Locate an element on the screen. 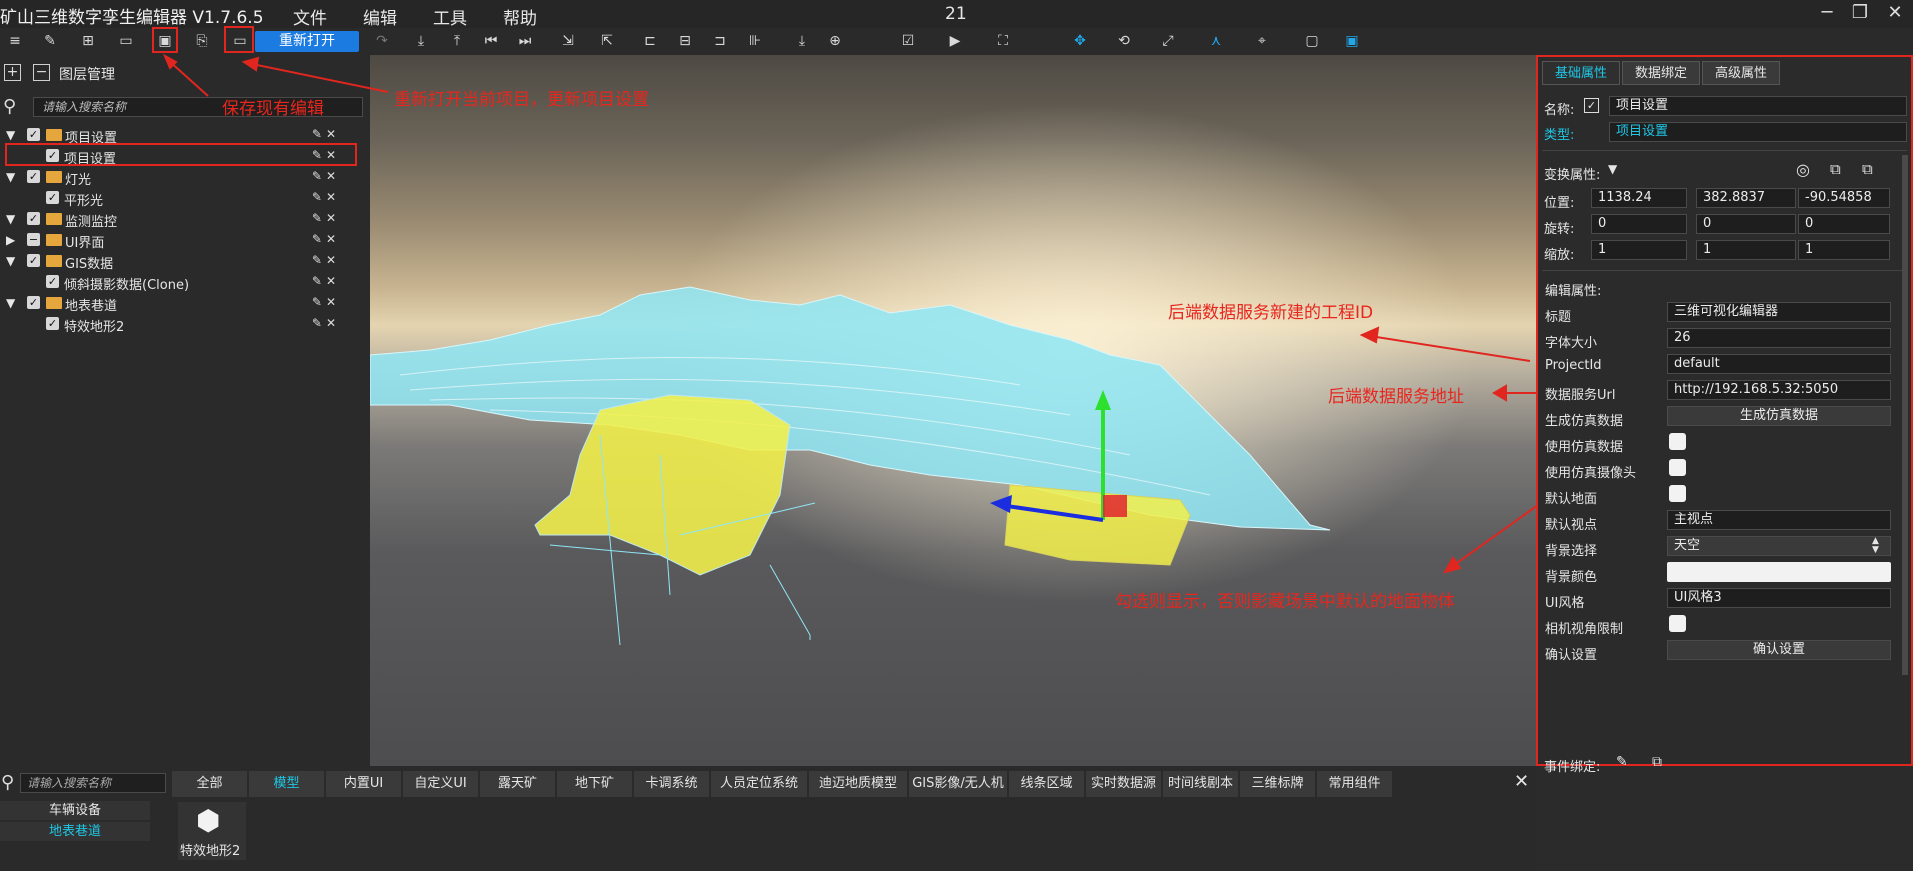 The width and height of the screenshot is (1913, 871). pivot-icon: ⌖ is located at coordinates (1262, 41).